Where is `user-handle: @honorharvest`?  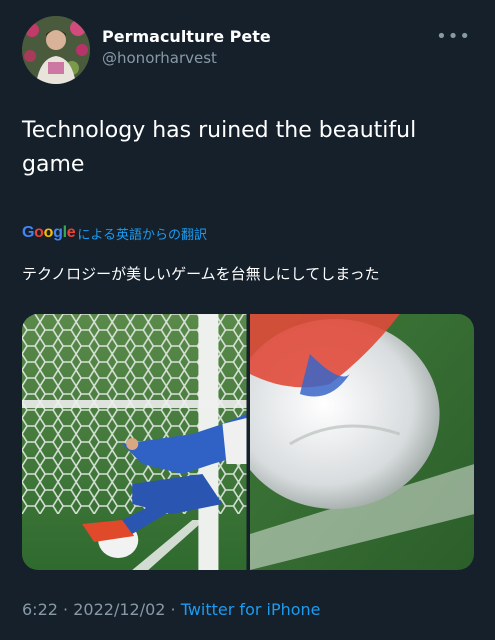
user-handle: @honorharvest is located at coordinates (186, 58).